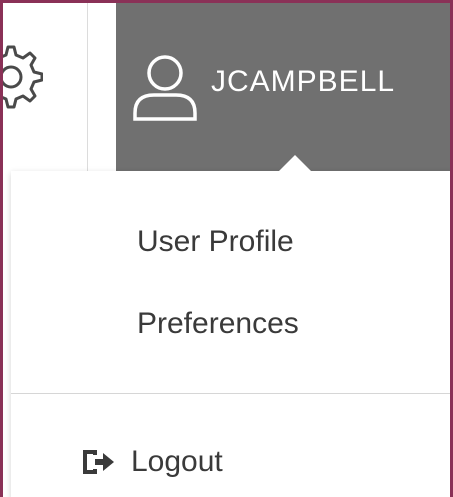  What do you see at coordinates (218, 324) in the screenshot?
I see `menu-item-preferences: Preferences` at bounding box center [218, 324].